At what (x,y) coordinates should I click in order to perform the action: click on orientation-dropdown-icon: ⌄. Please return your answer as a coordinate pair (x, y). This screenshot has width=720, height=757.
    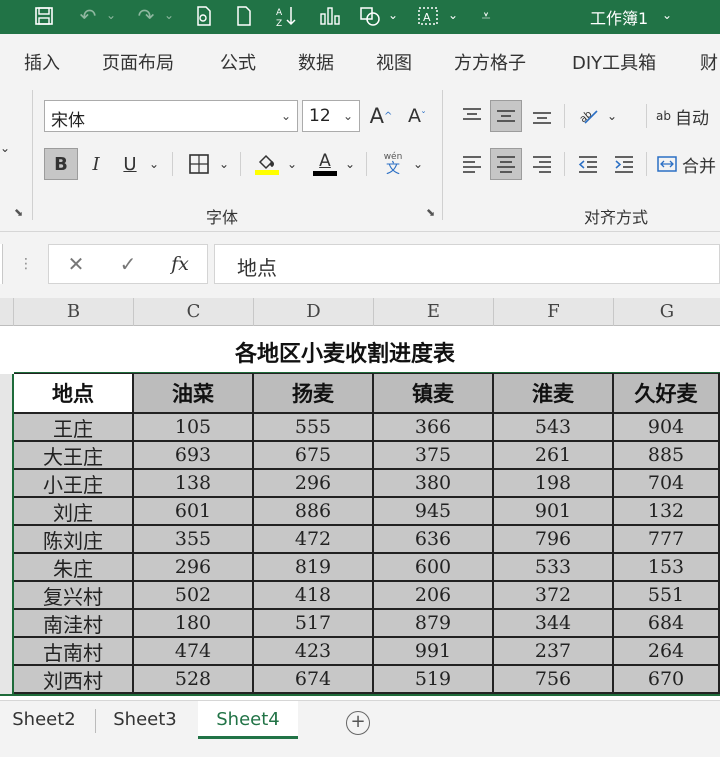
    Looking at the image, I should click on (612, 116).